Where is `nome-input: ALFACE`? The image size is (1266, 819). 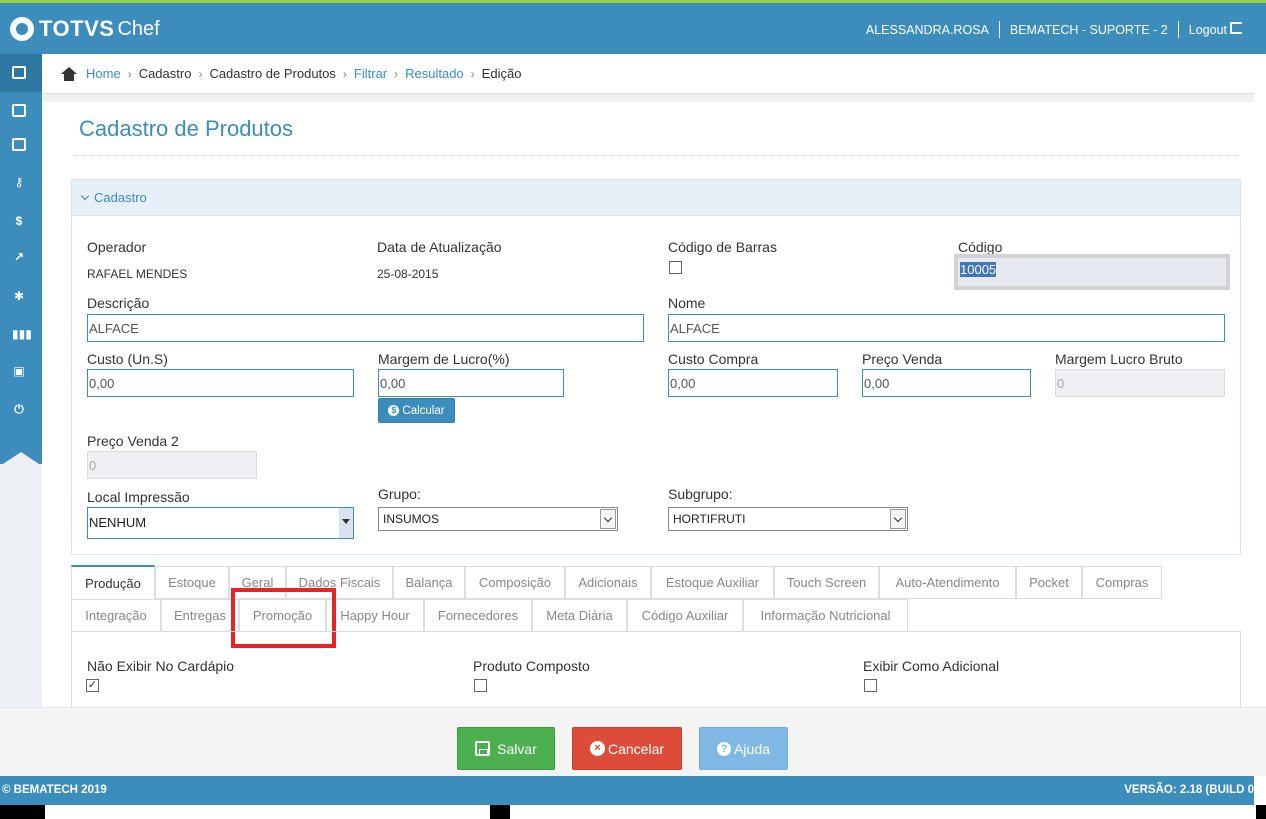 nome-input: ALFACE is located at coordinates (946, 328).